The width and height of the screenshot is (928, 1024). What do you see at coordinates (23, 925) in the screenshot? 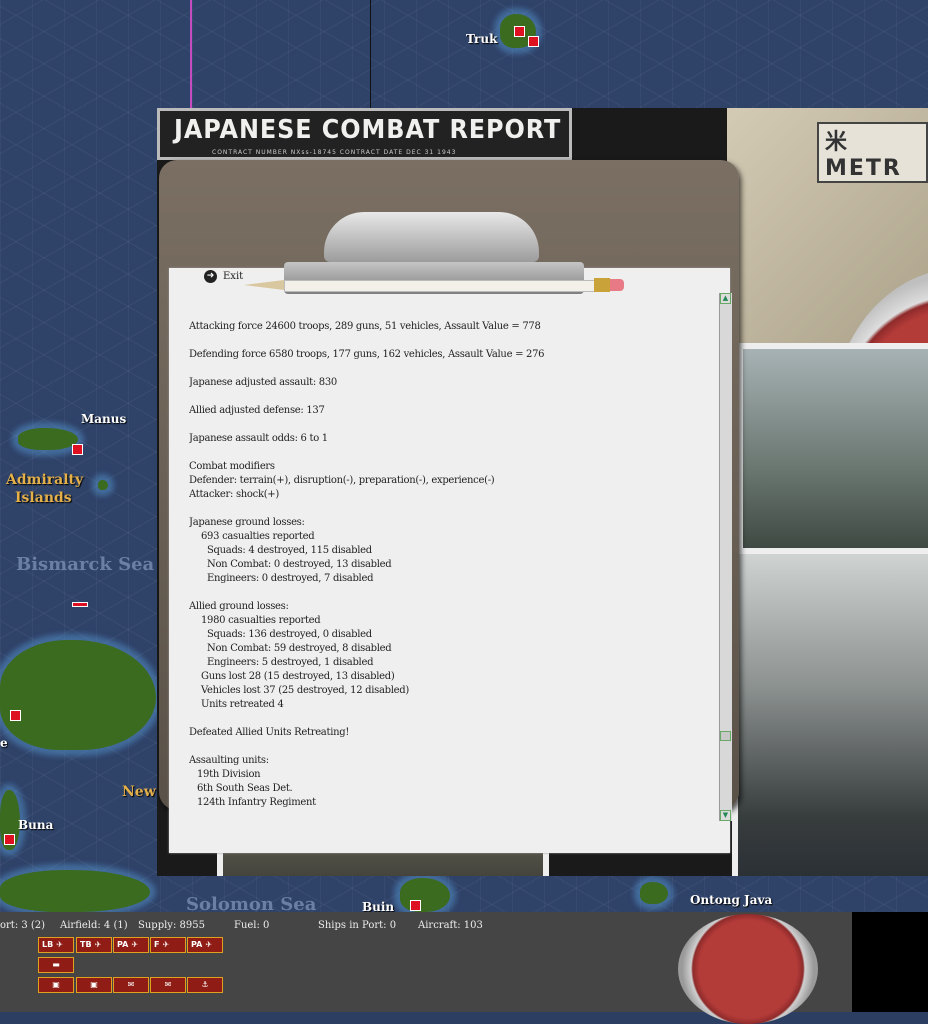
I see `port-stat: ort: 3 (2)` at bounding box center [23, 925].